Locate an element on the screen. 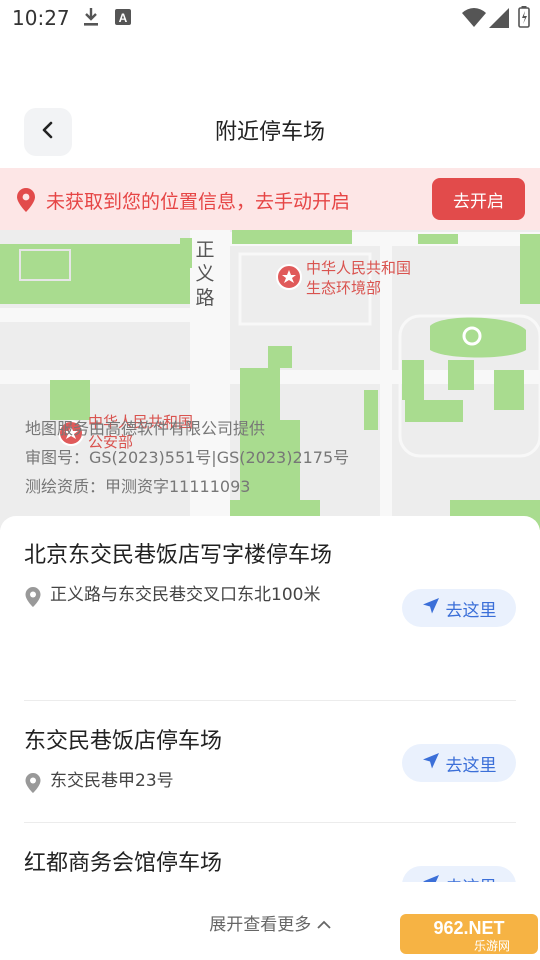 This screenshot has height=960, width=540. location-notice-bar: 未获取到您的位置信息，去手动开启 去开启 is located at coordinates (270, 199).